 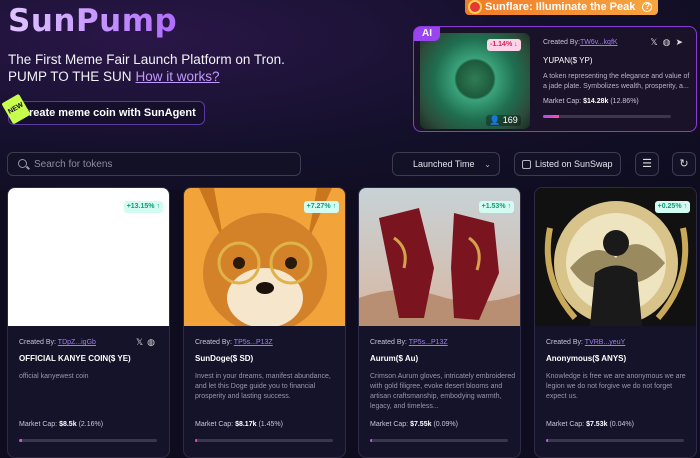 What do you see at coordinates (681, 42) in the screenshot?
I see `telegram-icon: ➤` at bounding box center [681, 42].